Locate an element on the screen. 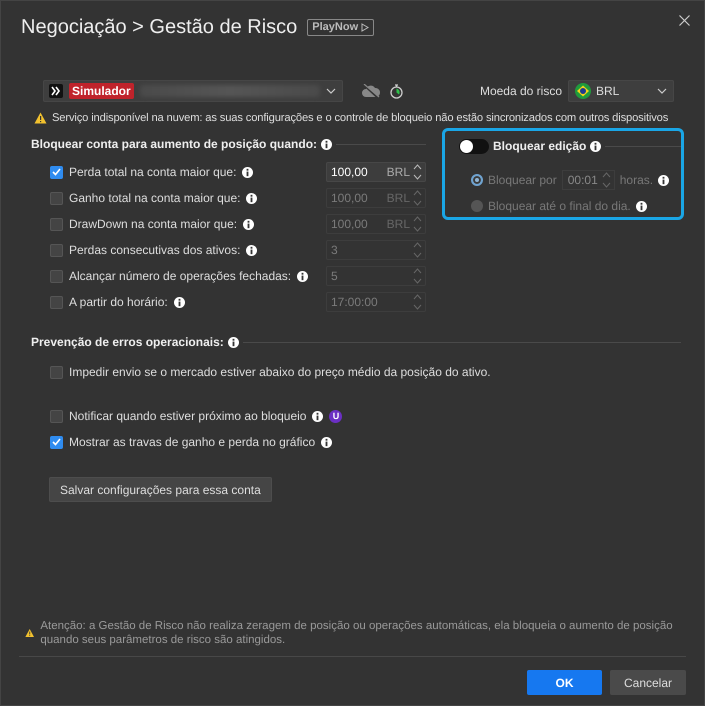 This screenshot has height=706, width=705. value-field: 17:00:00 is located at coordinates (376, 302).